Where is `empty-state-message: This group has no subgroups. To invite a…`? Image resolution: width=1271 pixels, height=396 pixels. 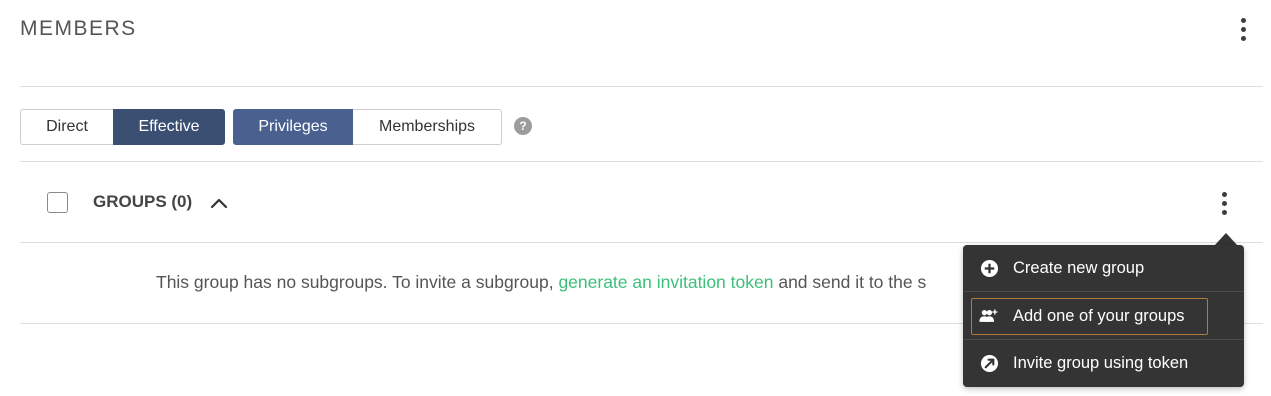 empty-state-message: This group has no subgroups. To invite a… is located at coordinates (541, 282).